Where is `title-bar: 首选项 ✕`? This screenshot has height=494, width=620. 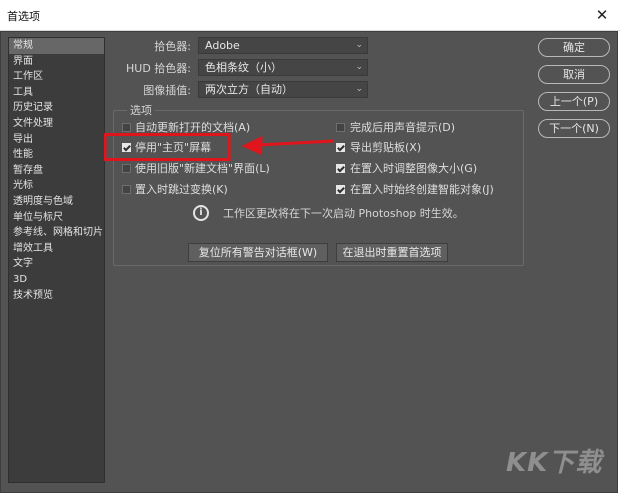
title-bar: 首选项 ✕ is located at coordinates (310, 15).